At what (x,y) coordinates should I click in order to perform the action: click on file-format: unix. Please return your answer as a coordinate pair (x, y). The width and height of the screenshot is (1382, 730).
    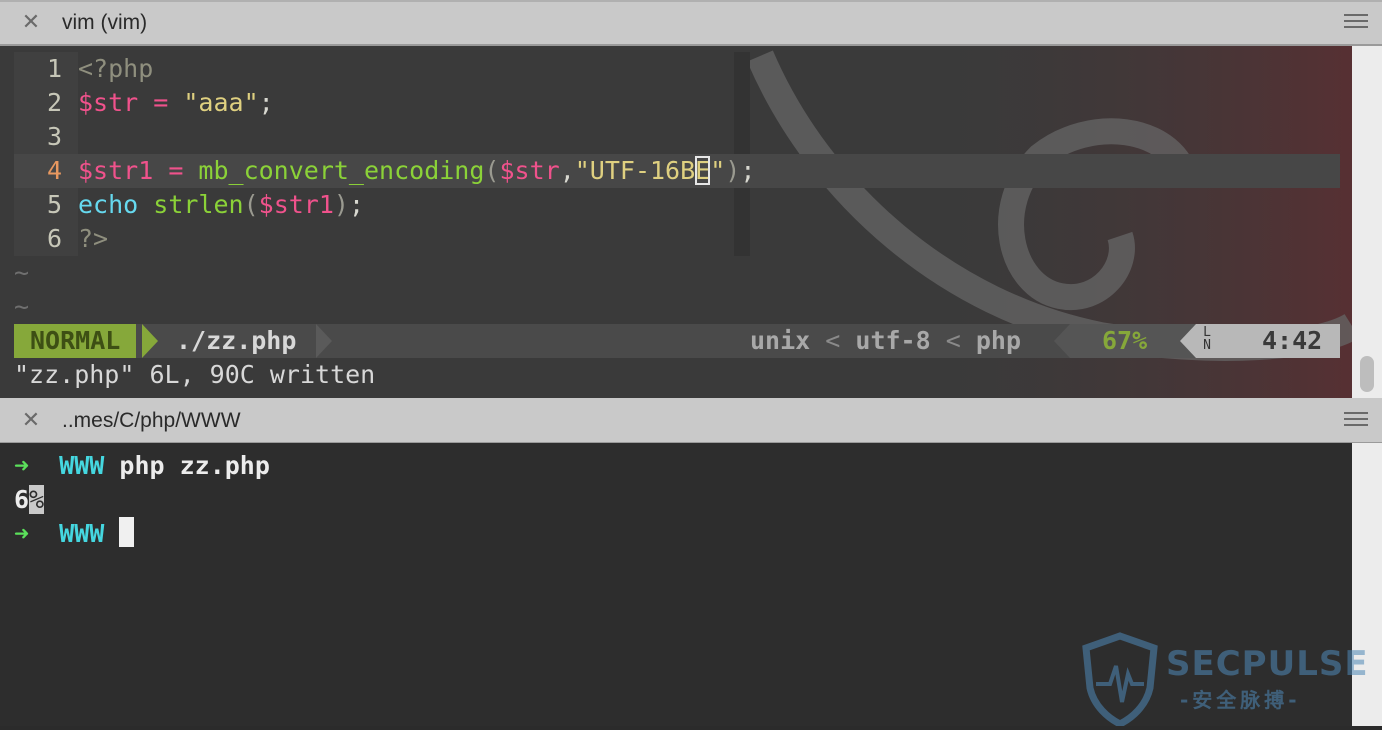
    Looking at the image, I should click on (780, 340).